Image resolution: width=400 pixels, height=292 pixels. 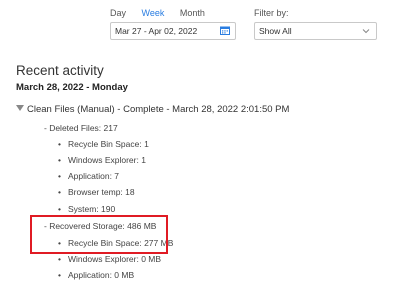 I want to click on list-item: • Windows Explorer: 0 MB, so click(x=110, y=259).